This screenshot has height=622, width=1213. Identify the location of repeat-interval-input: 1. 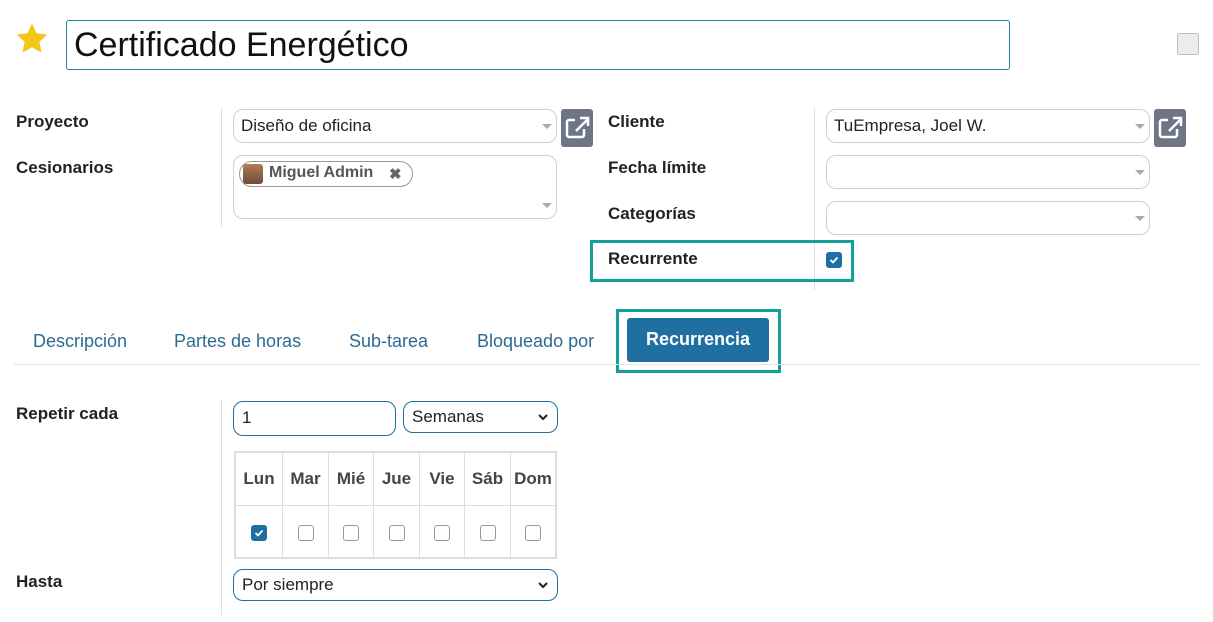
(314, 418).